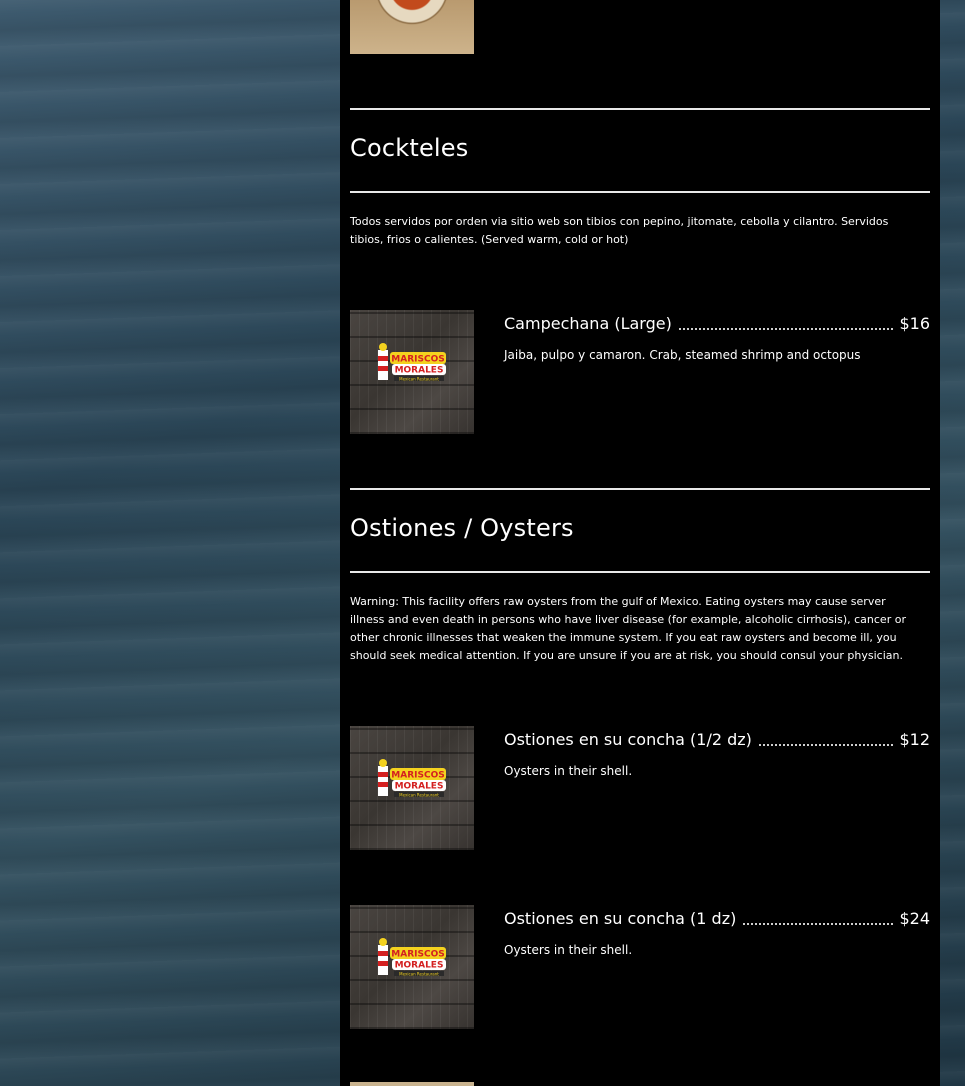  What do you see at coordinates (412, 1084) in the screenshot?
I see `next-item-thumbnail` at bounding box center [412, 1084].